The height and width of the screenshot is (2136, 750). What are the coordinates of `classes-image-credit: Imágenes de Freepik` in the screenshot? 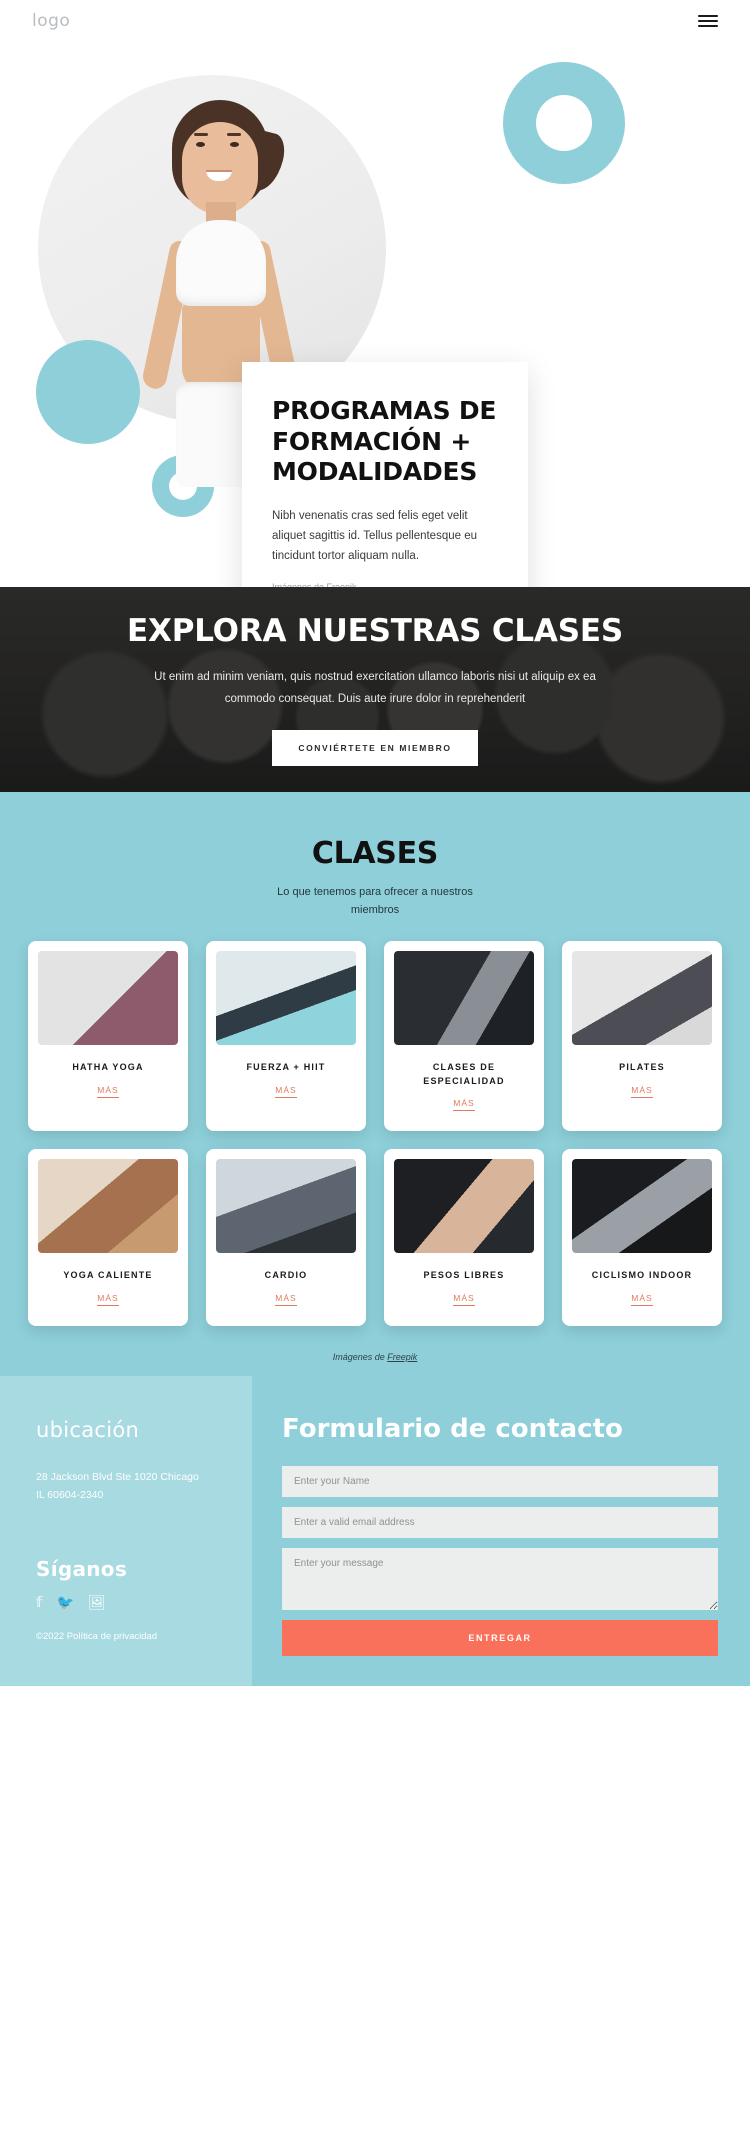 It's located at (375, 1357).